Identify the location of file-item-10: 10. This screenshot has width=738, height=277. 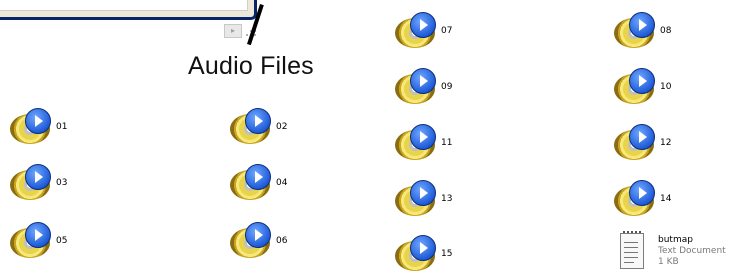
(641, 87).